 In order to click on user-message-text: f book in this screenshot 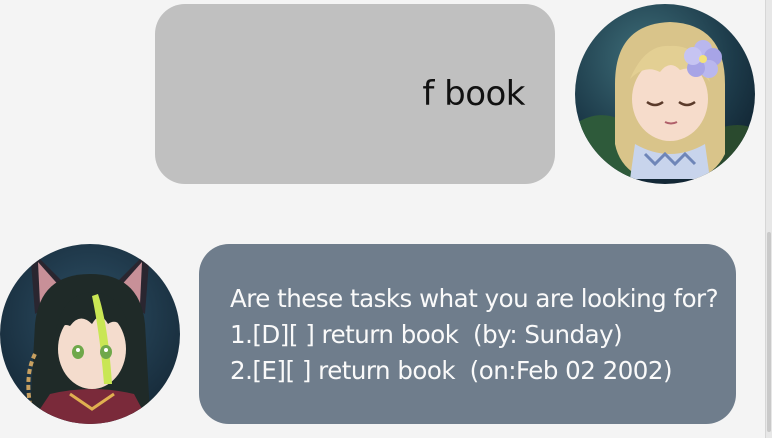, I will do `click(473, 94)`.